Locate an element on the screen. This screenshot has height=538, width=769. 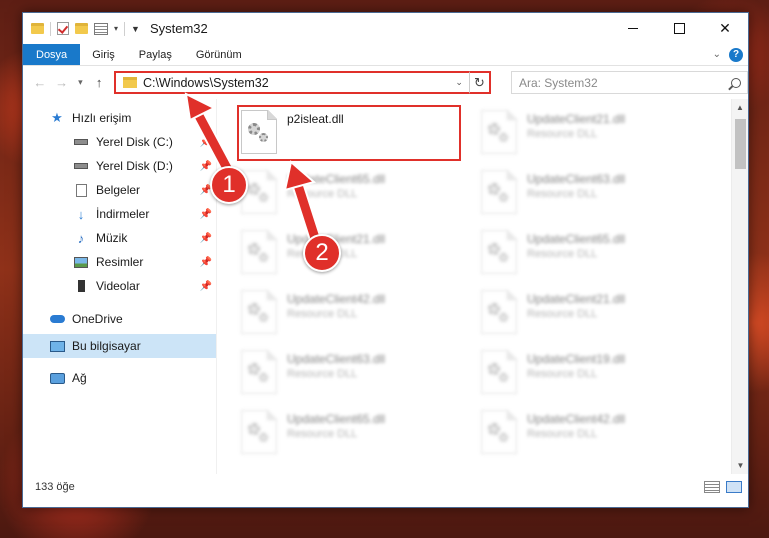
chevron-down-icon: ▾ is located at coordinates (116, 28).